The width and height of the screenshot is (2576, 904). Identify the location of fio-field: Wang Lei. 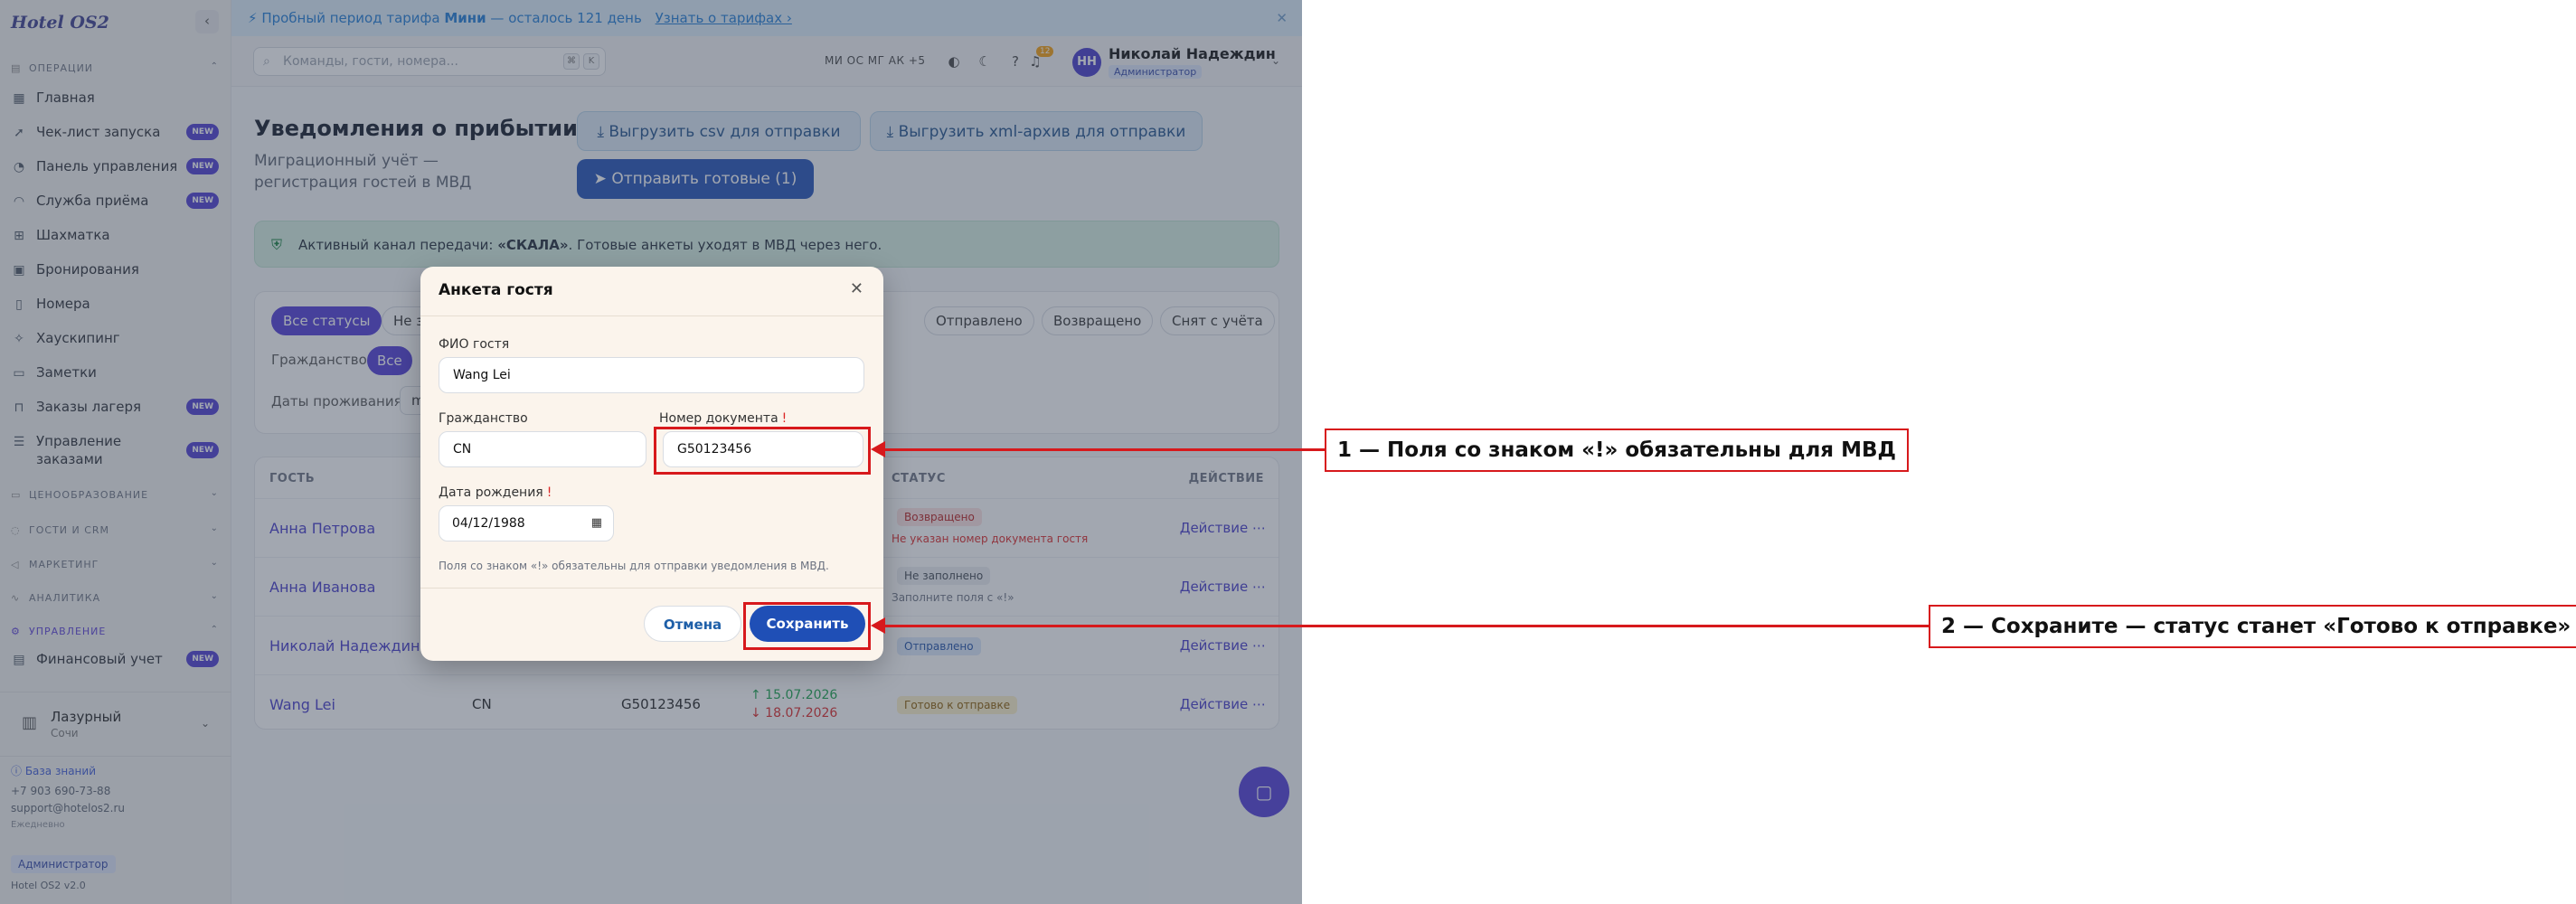
(651, 375).